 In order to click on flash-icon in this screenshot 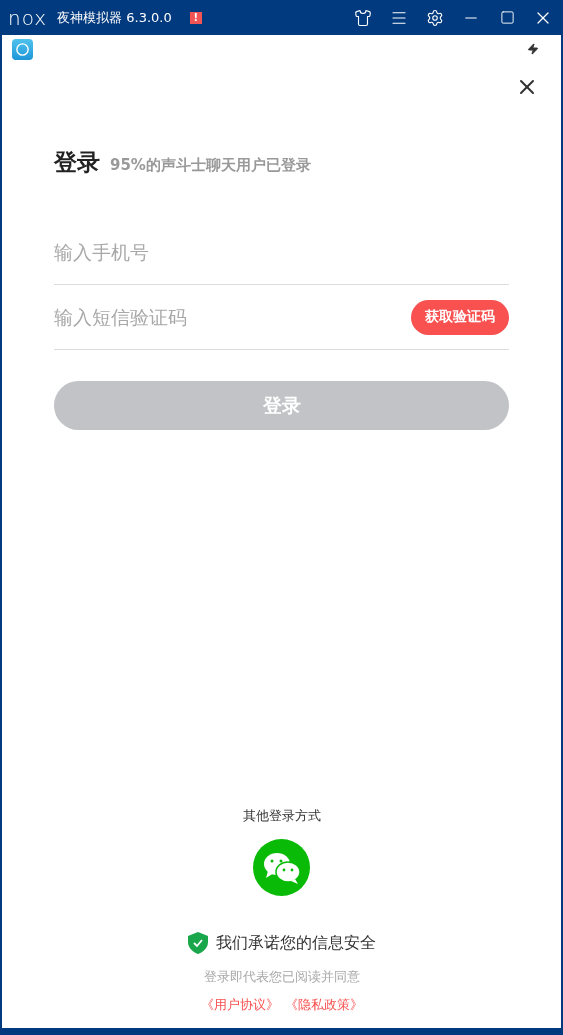, I will do `click(533, 49)`.